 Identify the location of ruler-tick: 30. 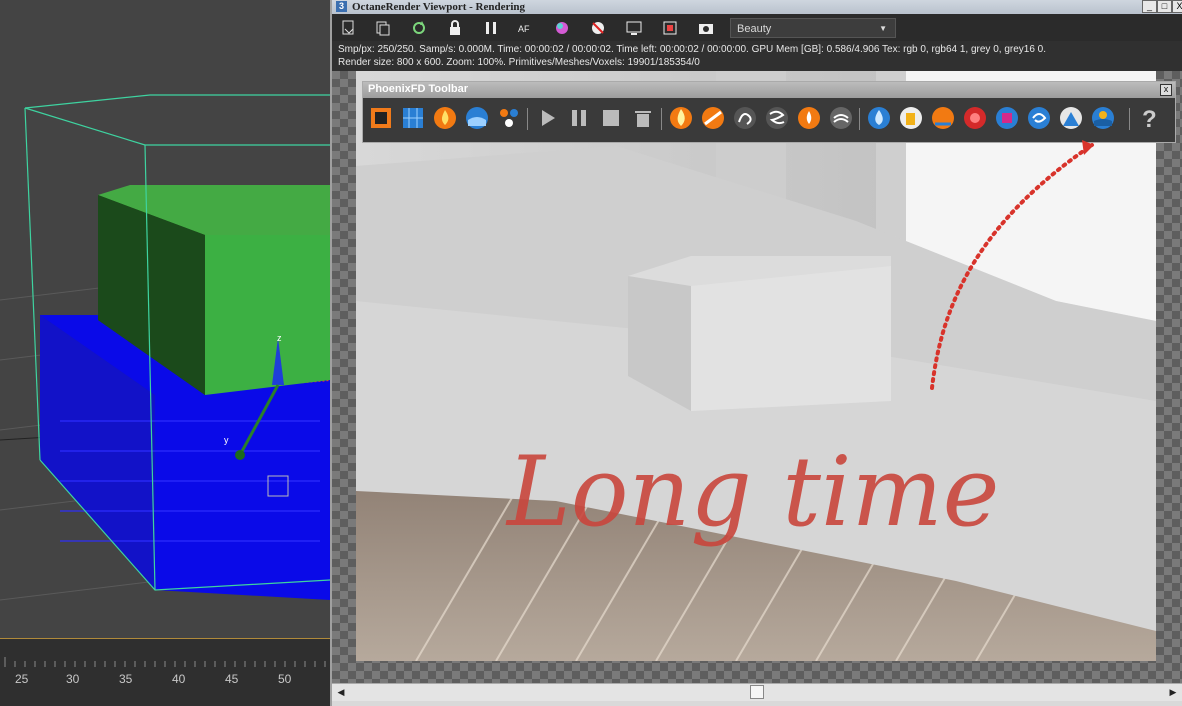
(73, 679).